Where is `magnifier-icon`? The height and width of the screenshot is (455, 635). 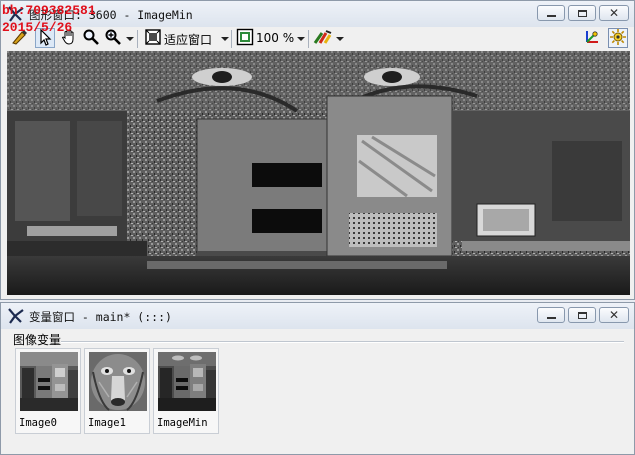
magnifier-icon is located at coordinates (91, 38).